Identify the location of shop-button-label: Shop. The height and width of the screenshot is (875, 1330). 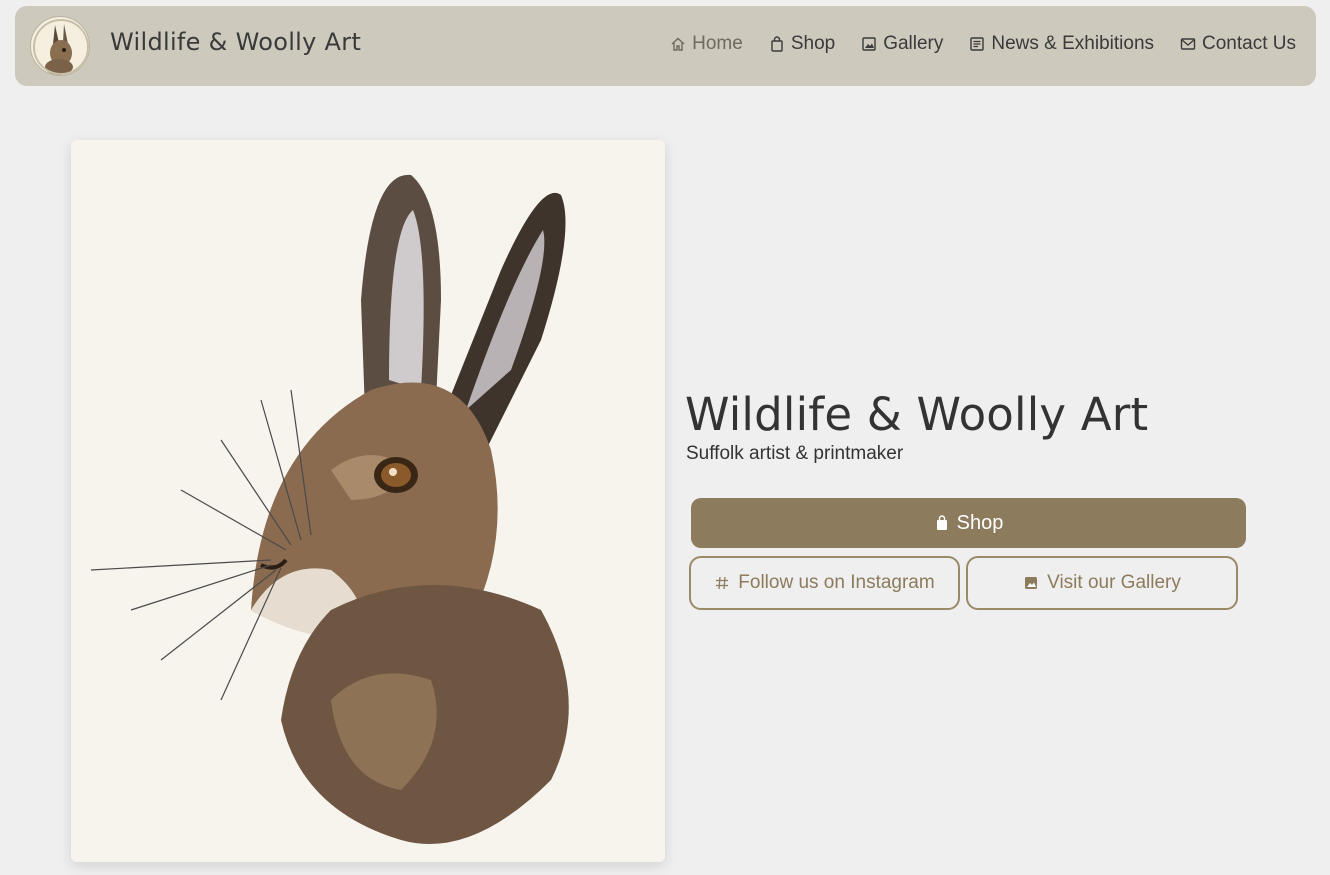
(980, 522).